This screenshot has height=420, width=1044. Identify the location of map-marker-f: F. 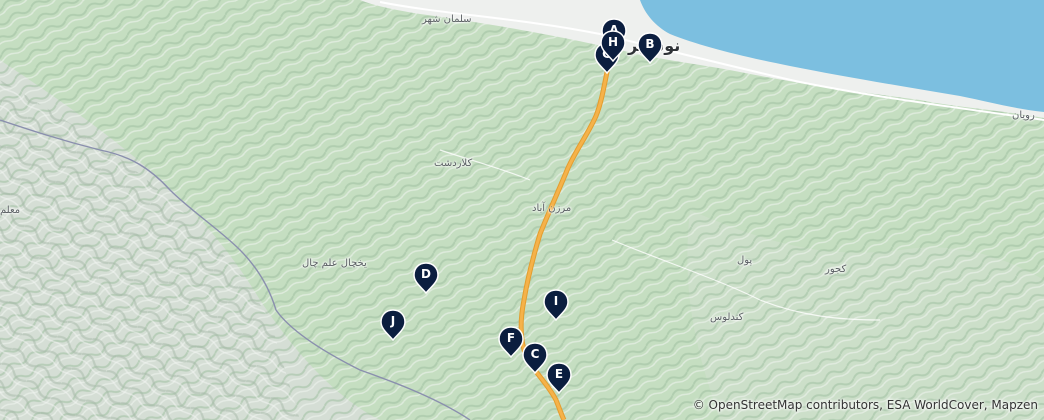
(511, 342).